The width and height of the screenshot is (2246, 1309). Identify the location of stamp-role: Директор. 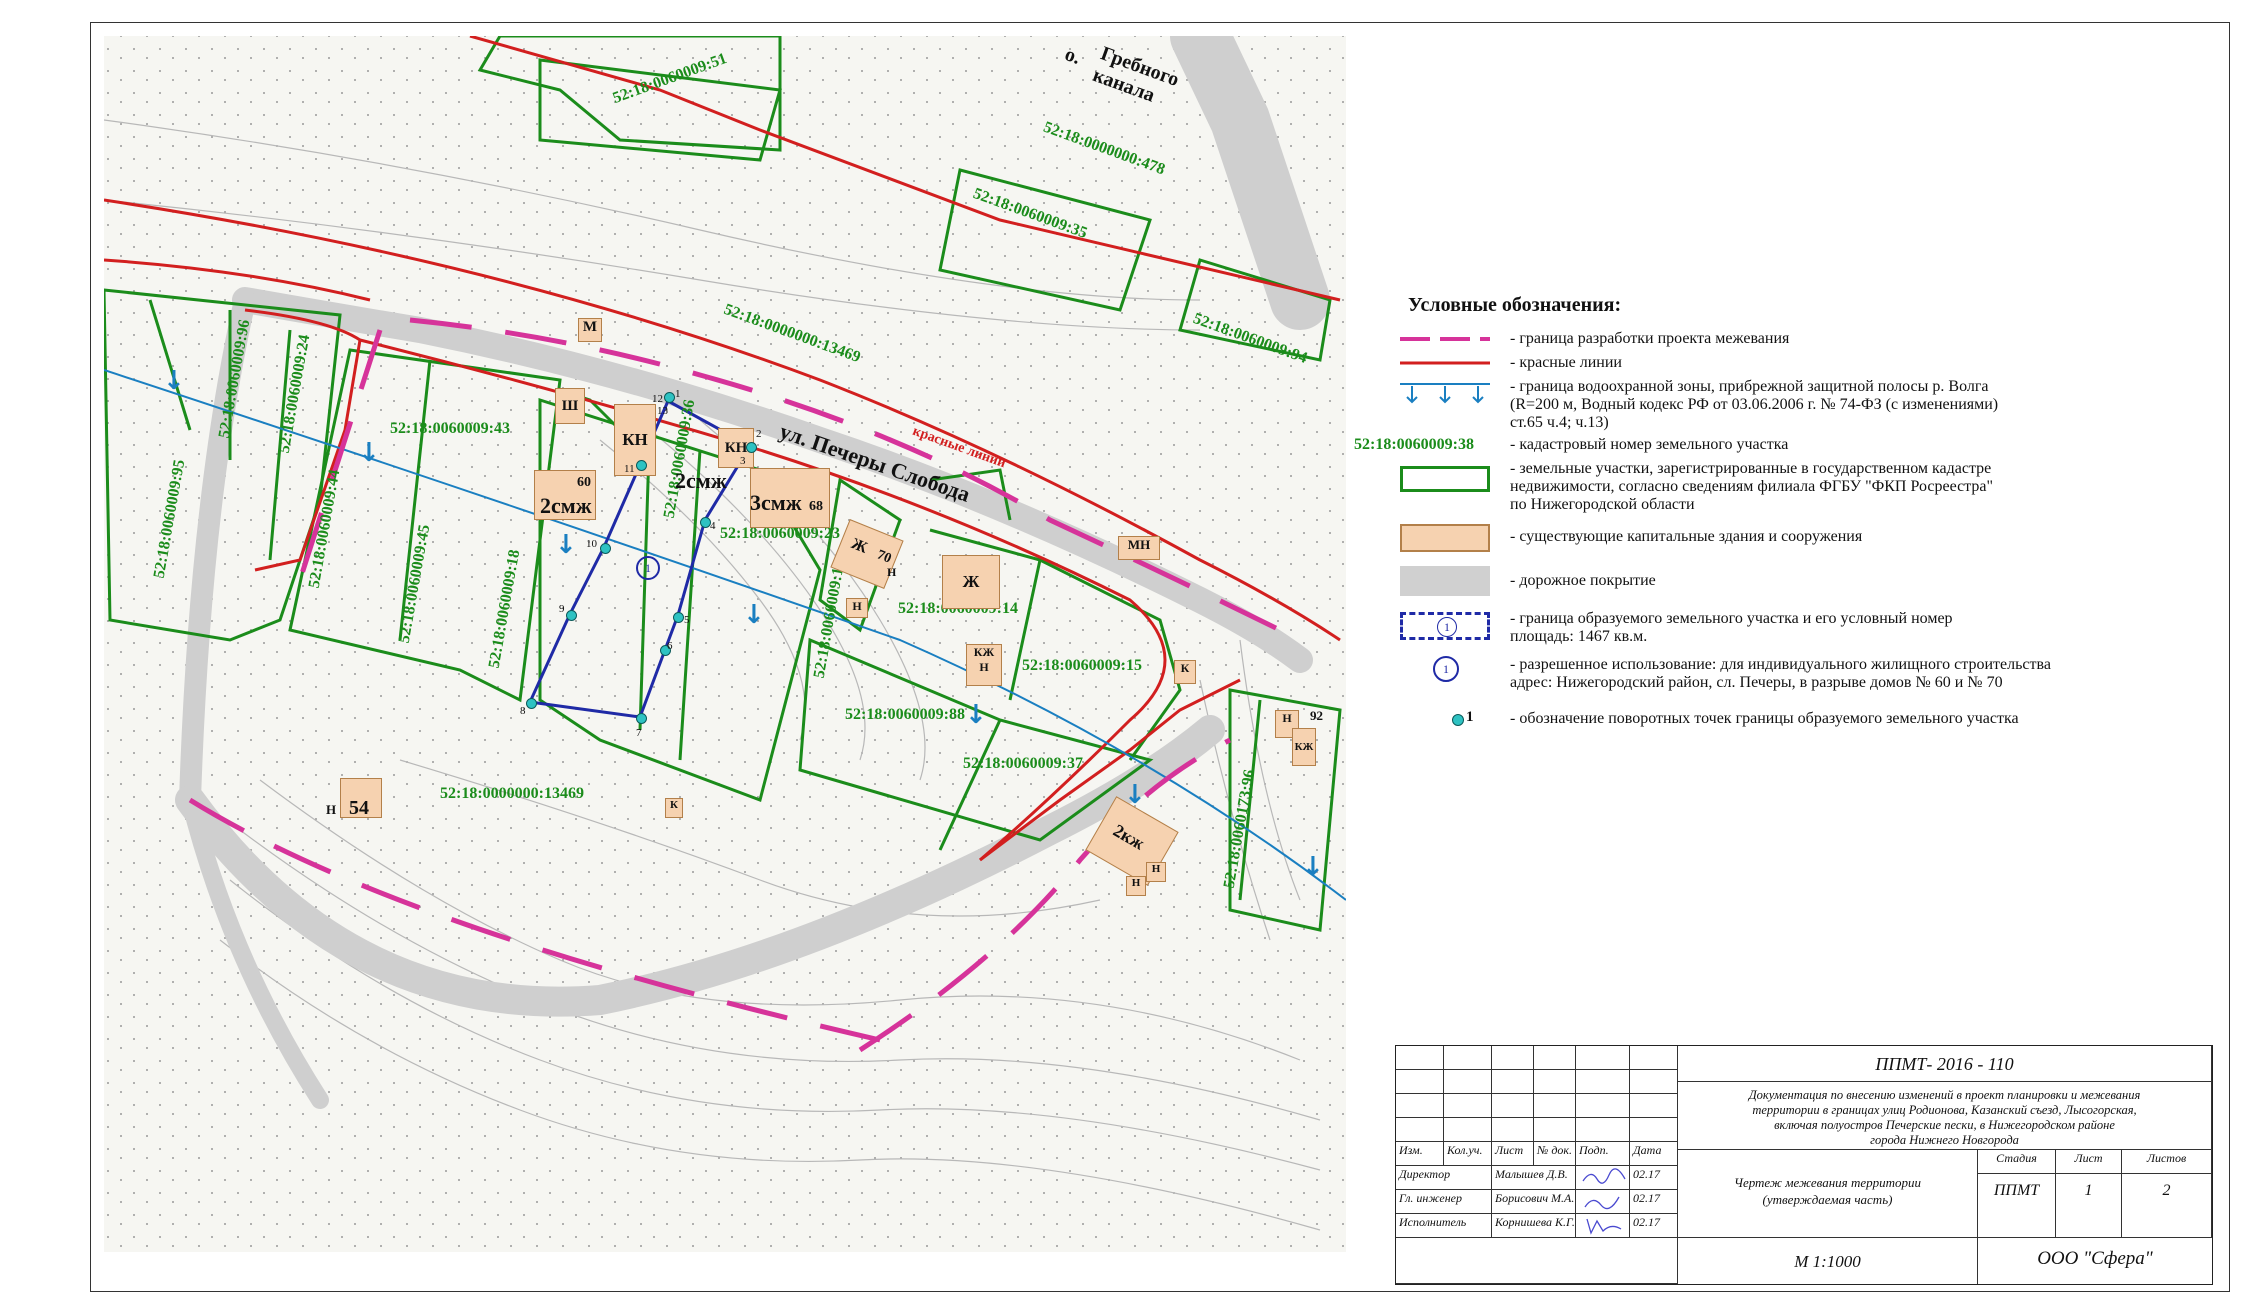
(1444, 1178).